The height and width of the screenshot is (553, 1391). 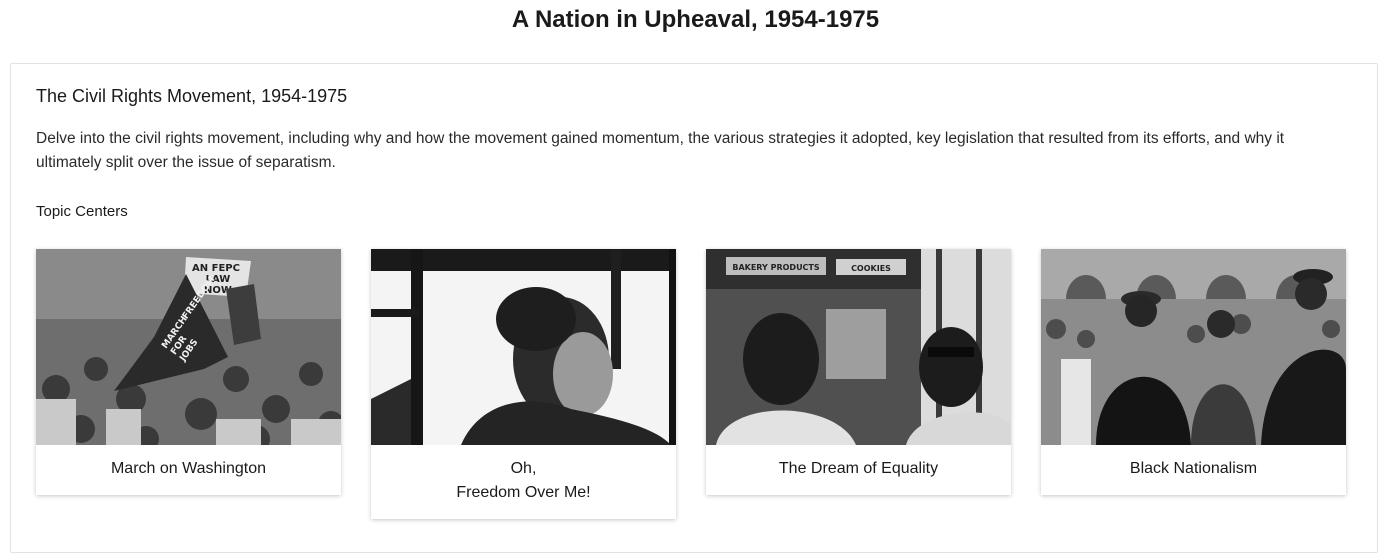 What do you see at coordinates (695, 19) in the screenshot?
I see `page-title: A Nation in Upheaval, 1954-1975` at bounding box center [695, 19].